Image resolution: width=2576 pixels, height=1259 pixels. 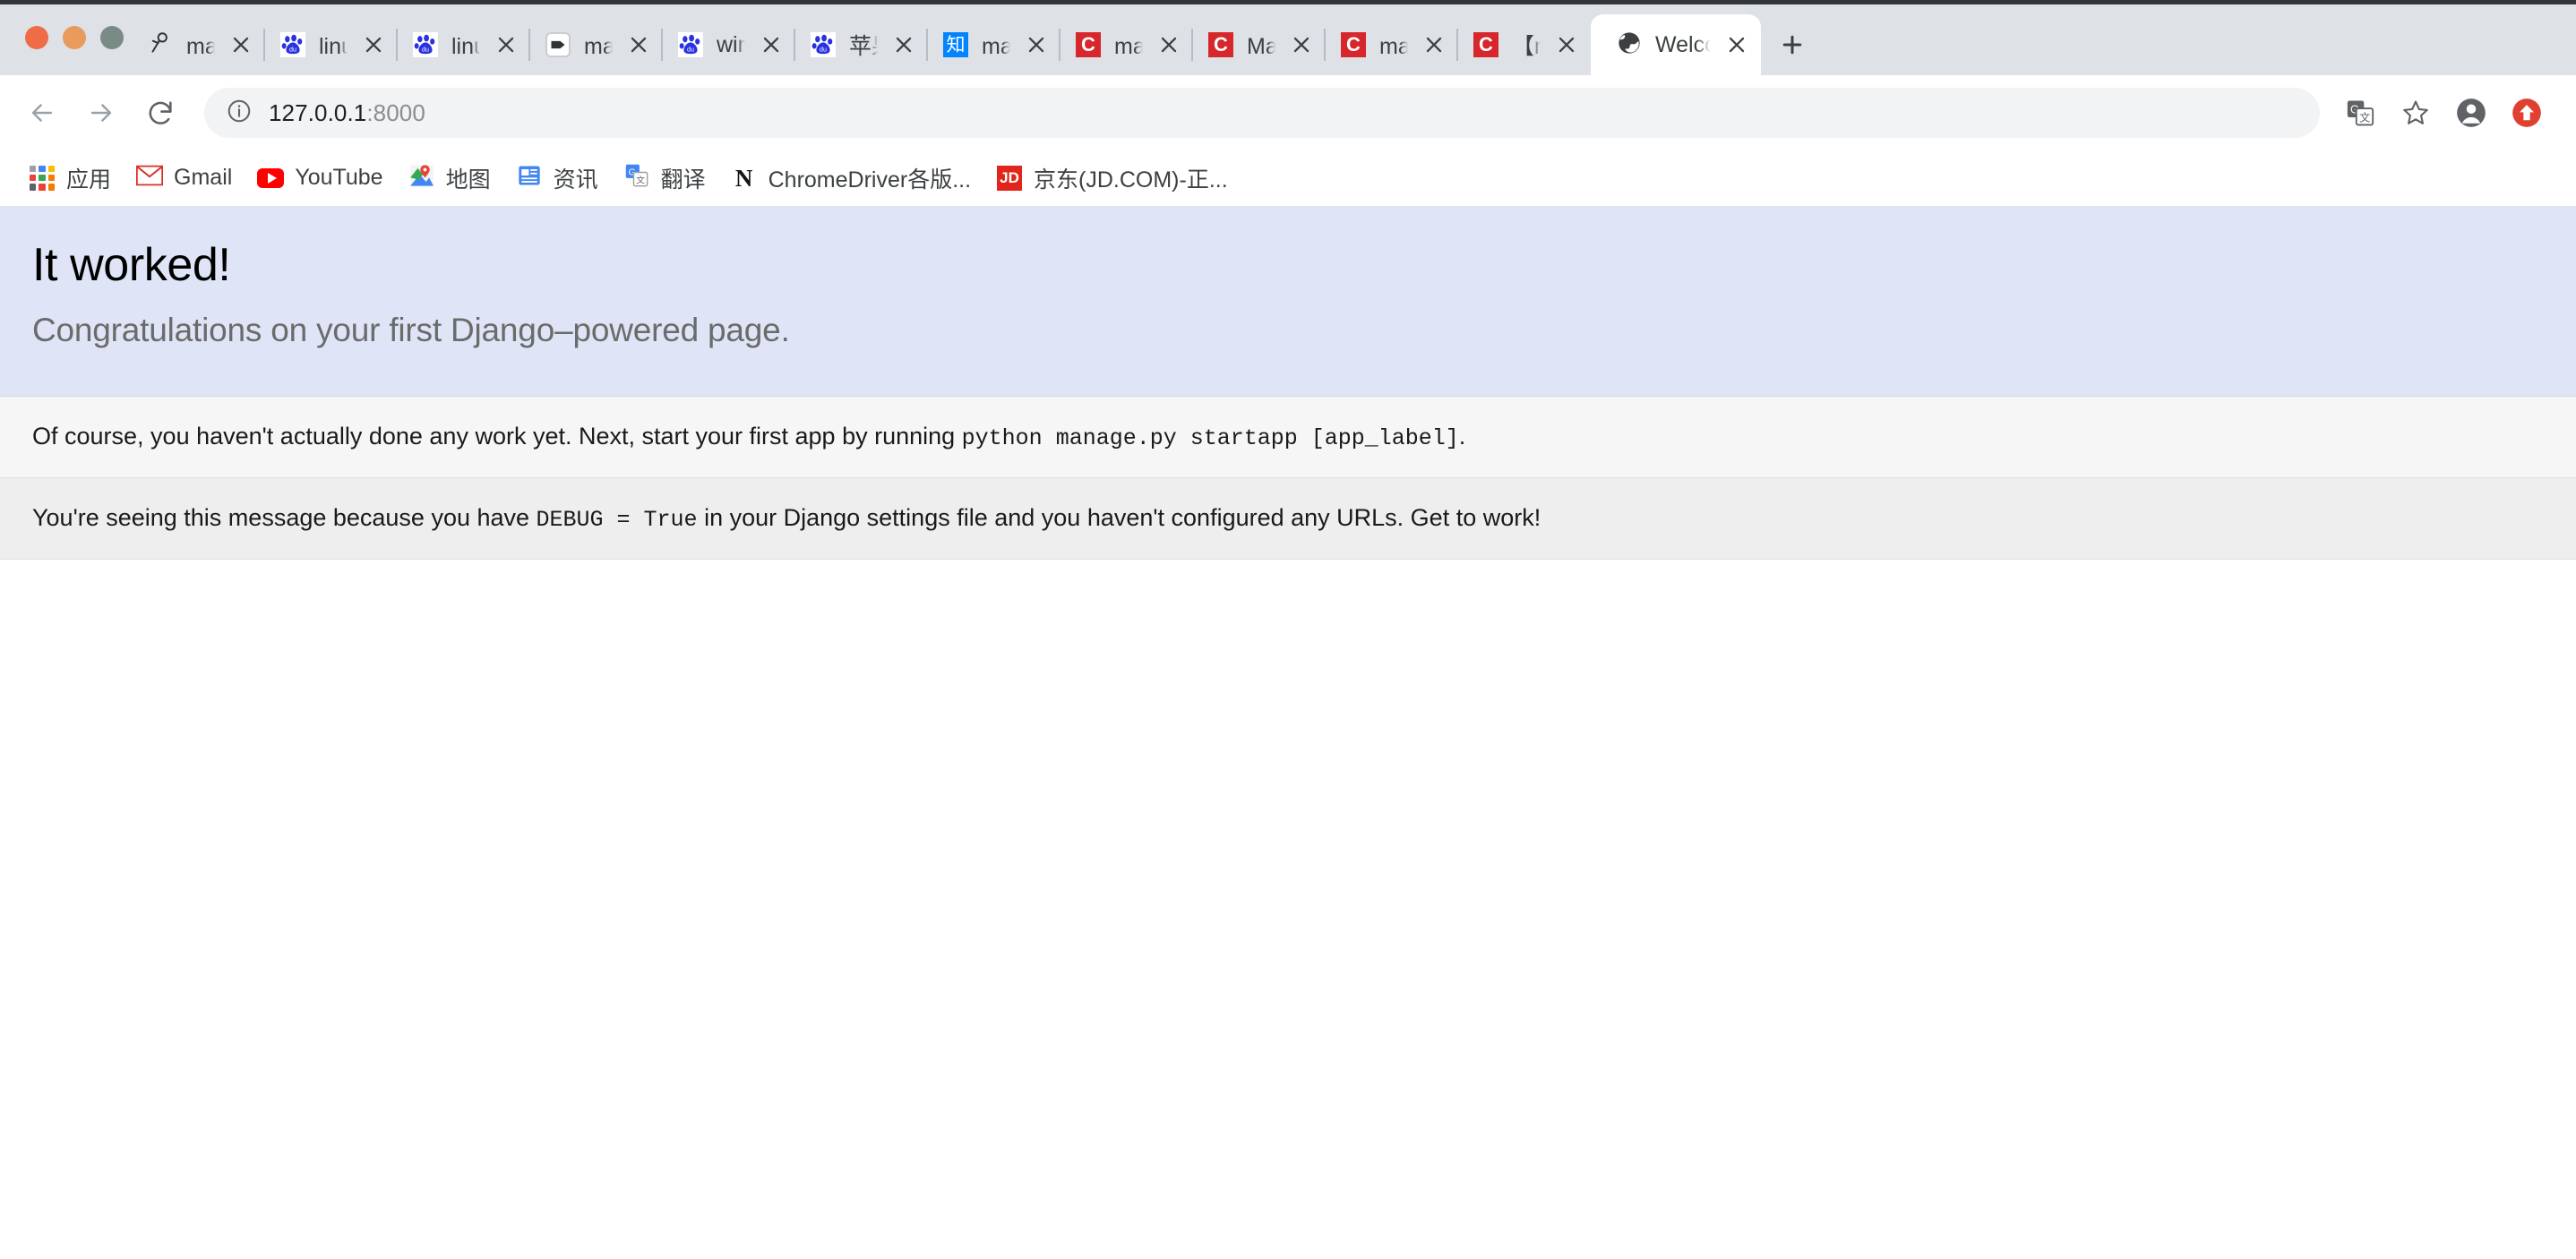 I want to click on profile-button, so click(x=2471, y=113).